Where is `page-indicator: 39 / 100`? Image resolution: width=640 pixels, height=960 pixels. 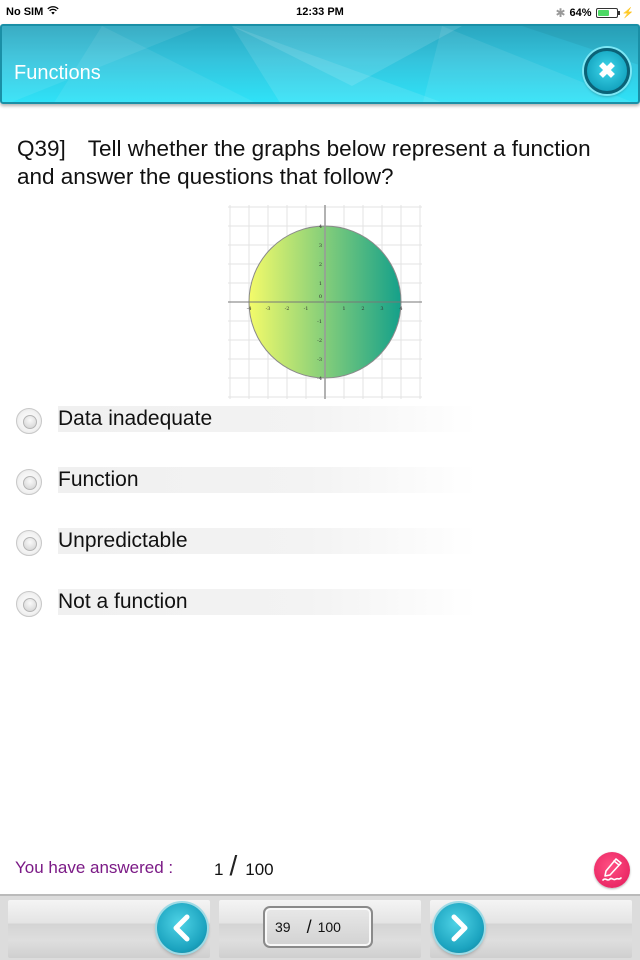
page-indicator: 39 / 100 is located at coordinates (318, 927).